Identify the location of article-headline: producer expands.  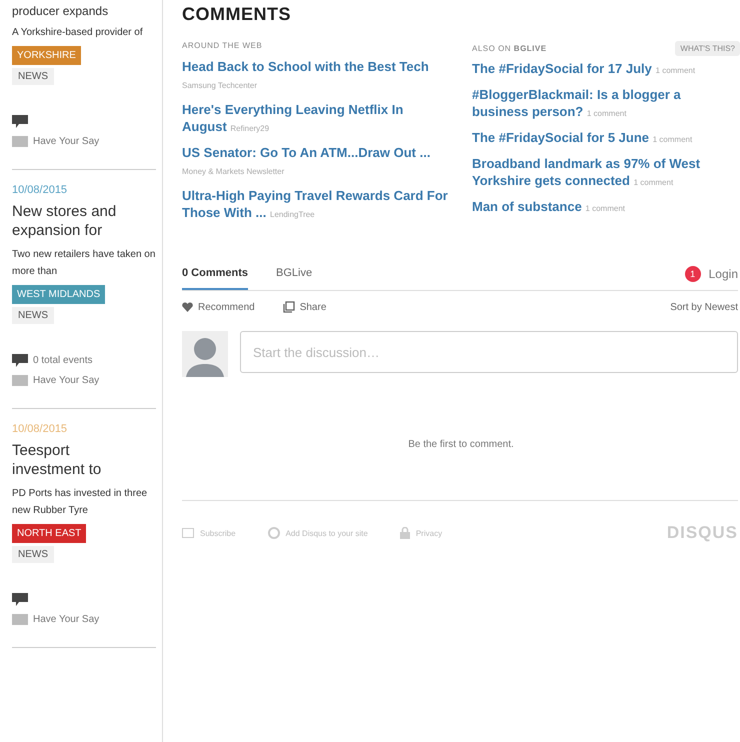
(84, 11).